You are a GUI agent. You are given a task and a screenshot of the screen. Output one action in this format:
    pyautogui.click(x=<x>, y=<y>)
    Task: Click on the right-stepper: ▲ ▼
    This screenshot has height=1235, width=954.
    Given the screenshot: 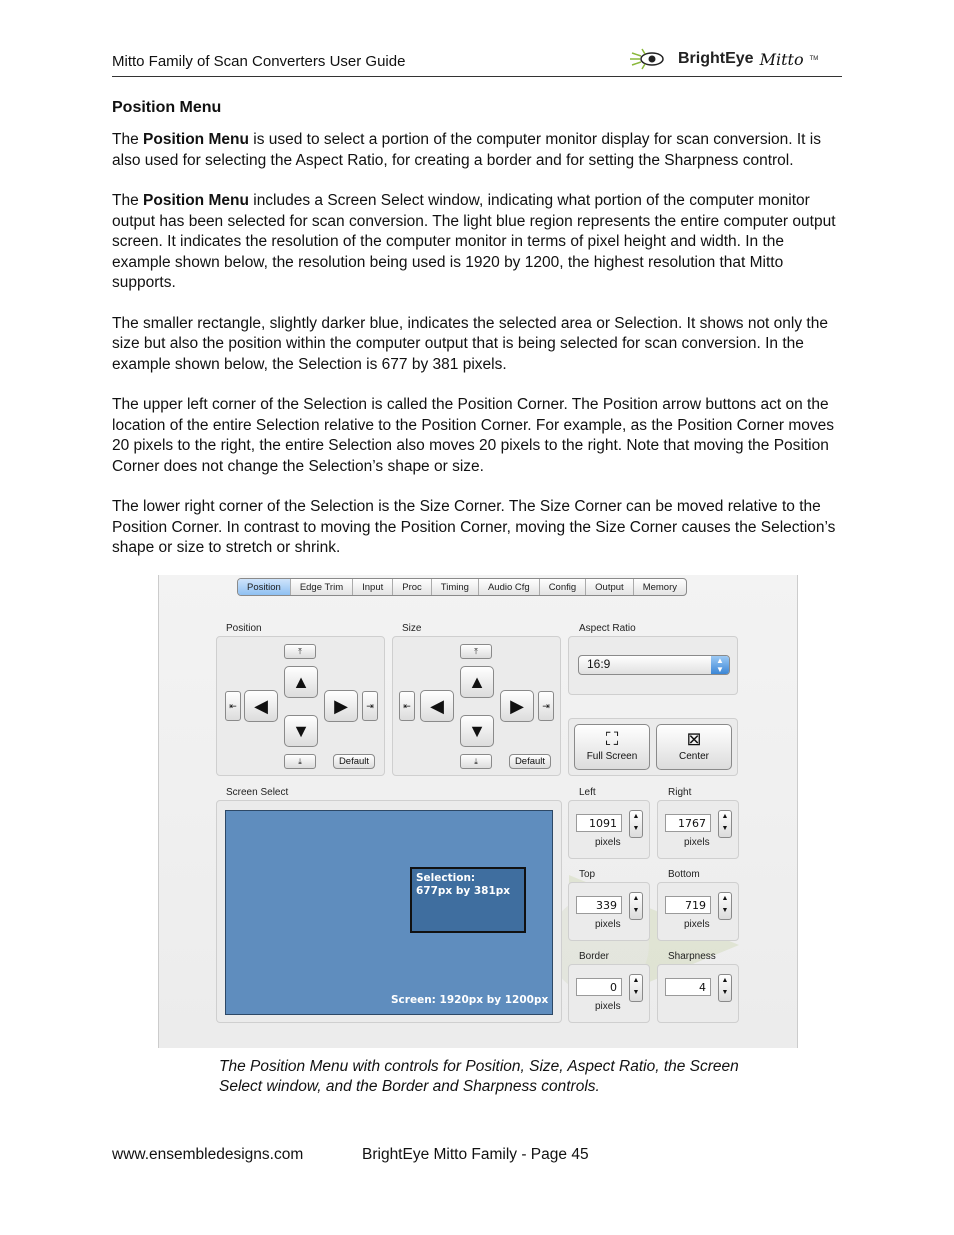 What is the action you would take?
    pyautogui.click(x=725, y=824)
    